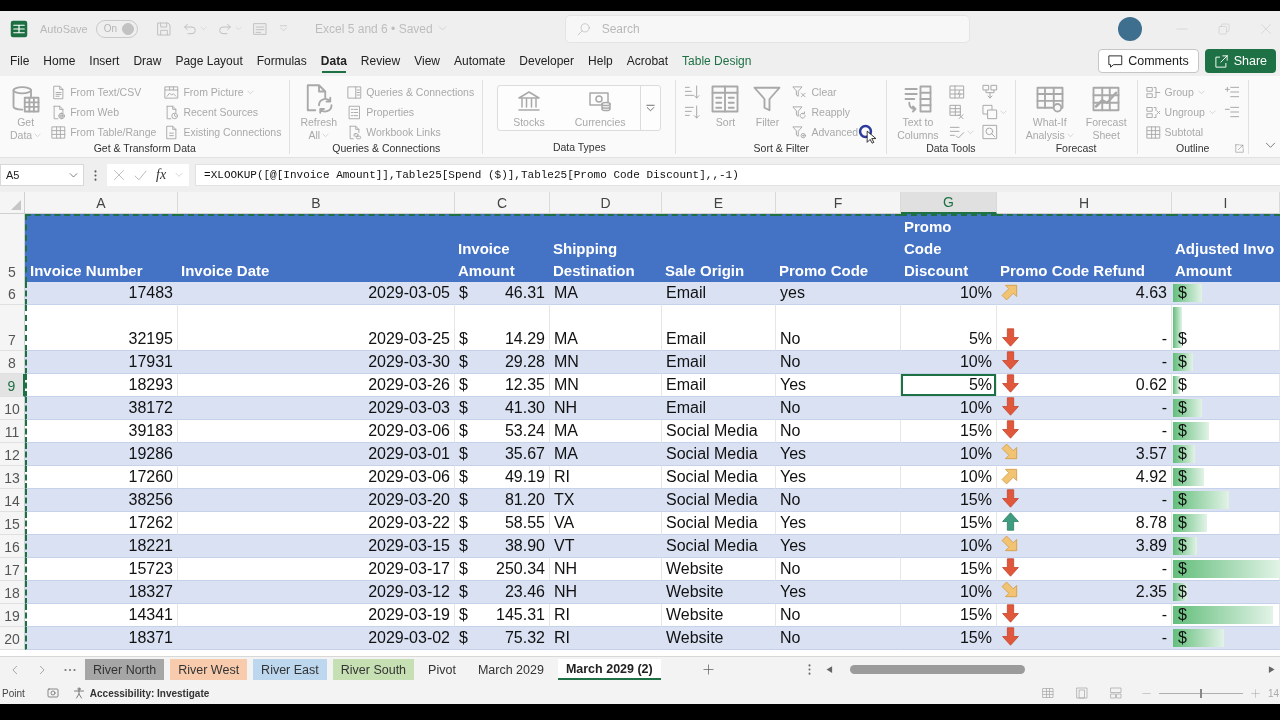 The height and width of the screenshot is (720, 1280). I want to click on macro-record-icon, so click(52, 693).